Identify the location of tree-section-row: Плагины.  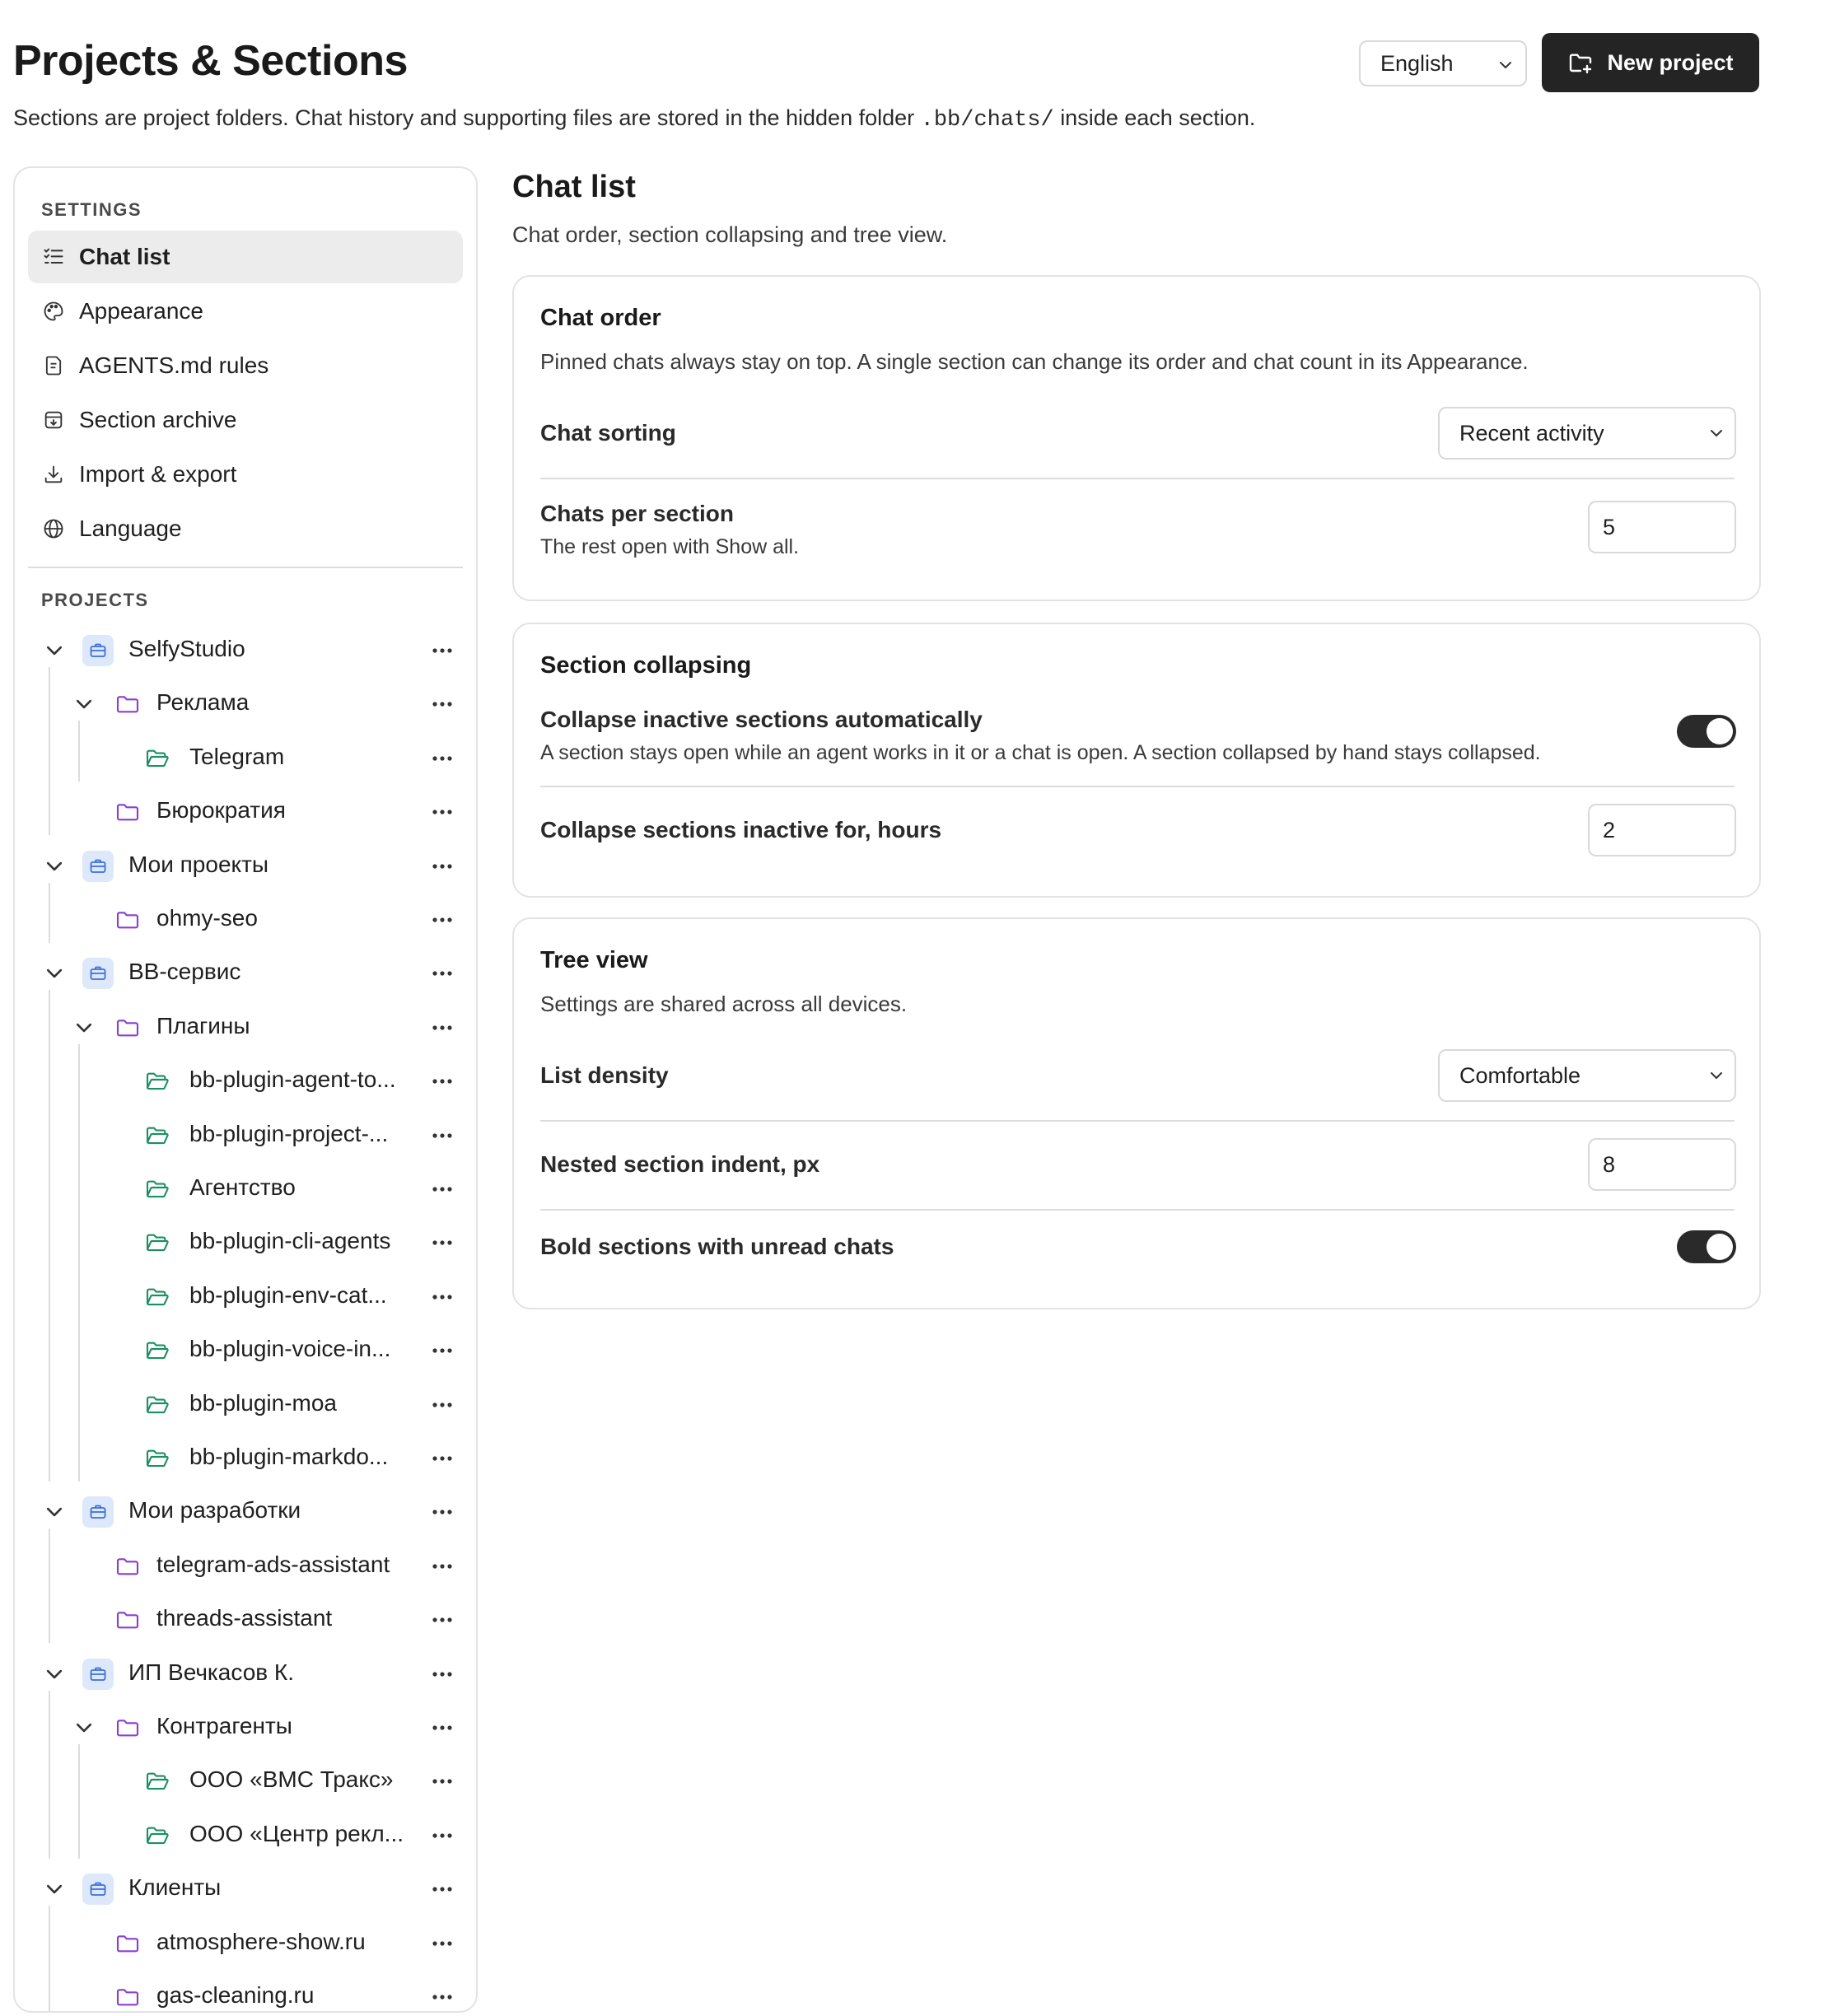
(245, 1027).